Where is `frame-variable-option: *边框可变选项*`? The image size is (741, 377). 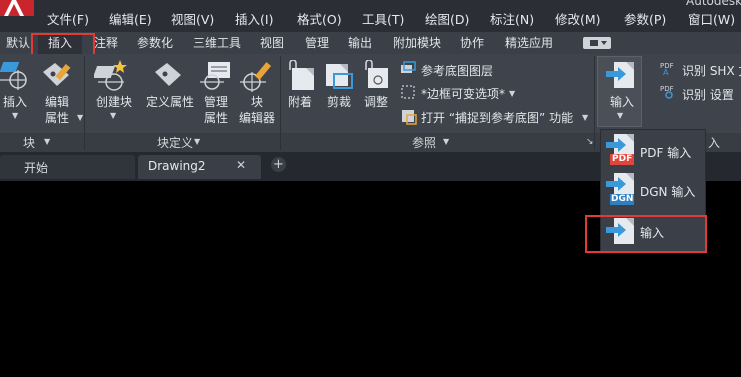
frame-variable-option: *边框可变选项* is located at coordinates (463, 93).